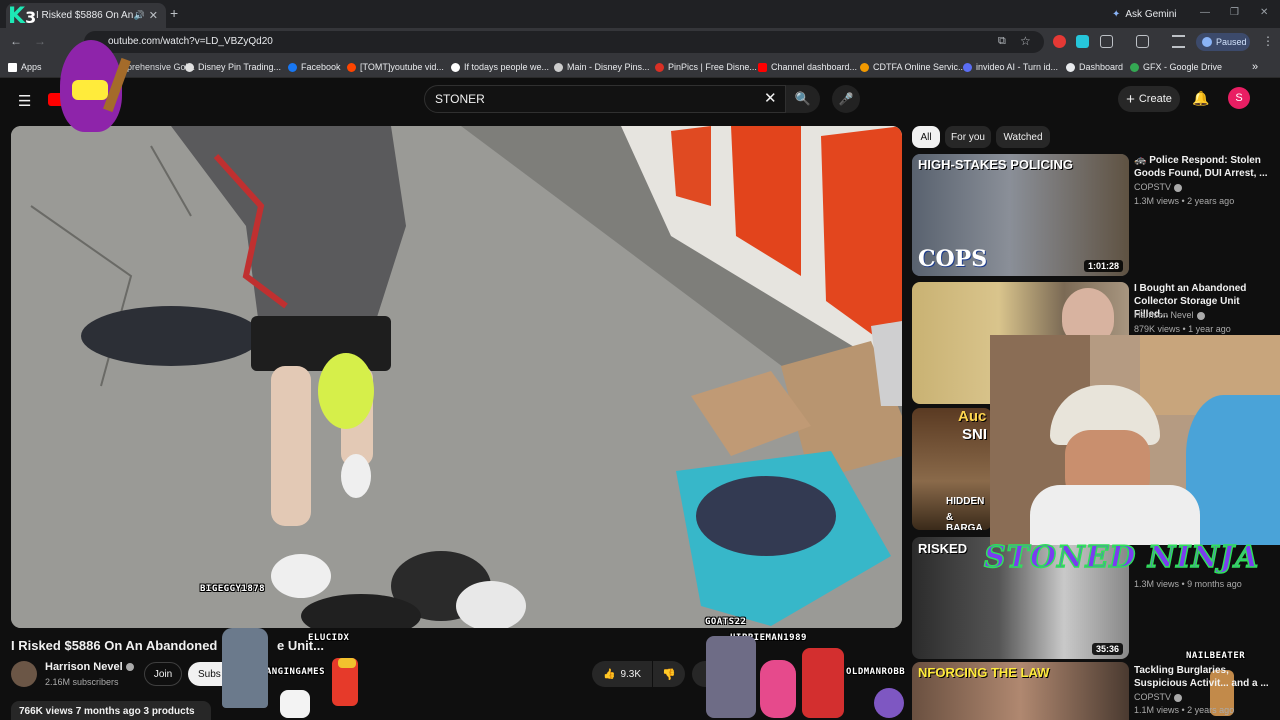  Describe the element at coordinates (24, 101) in the screenshot. I see `hamburger-menu-icon: ☰` at that location.